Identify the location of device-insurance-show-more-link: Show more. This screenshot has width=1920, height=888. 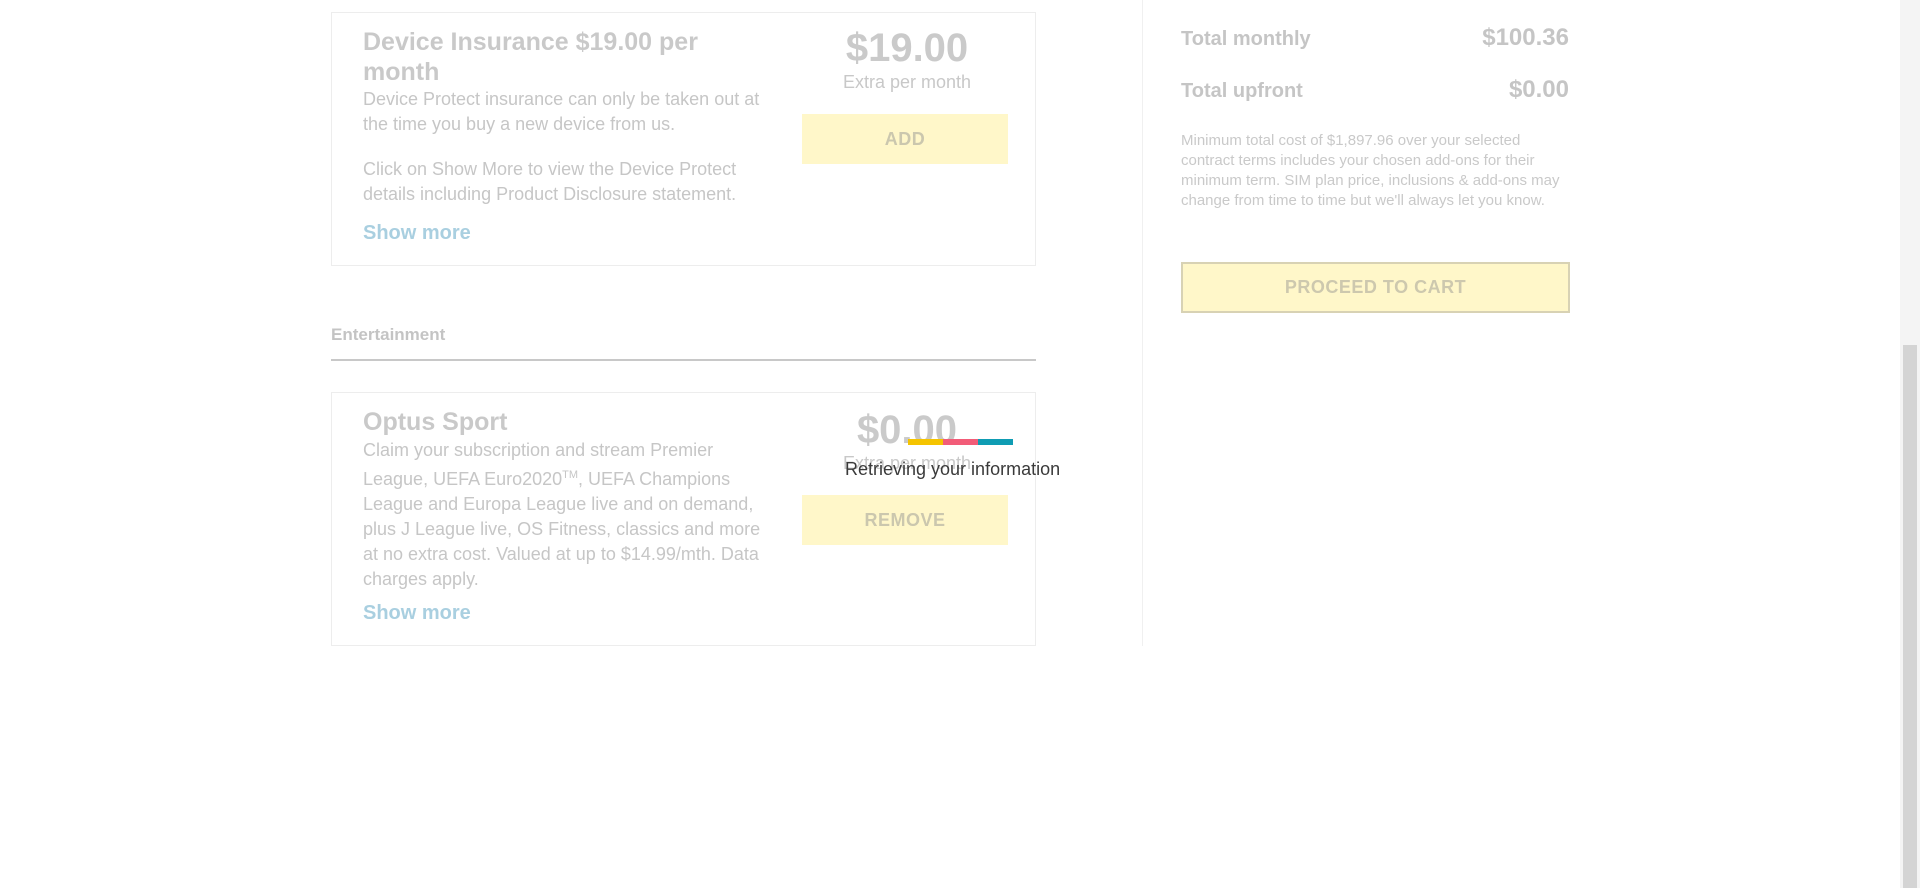
(417, 233).